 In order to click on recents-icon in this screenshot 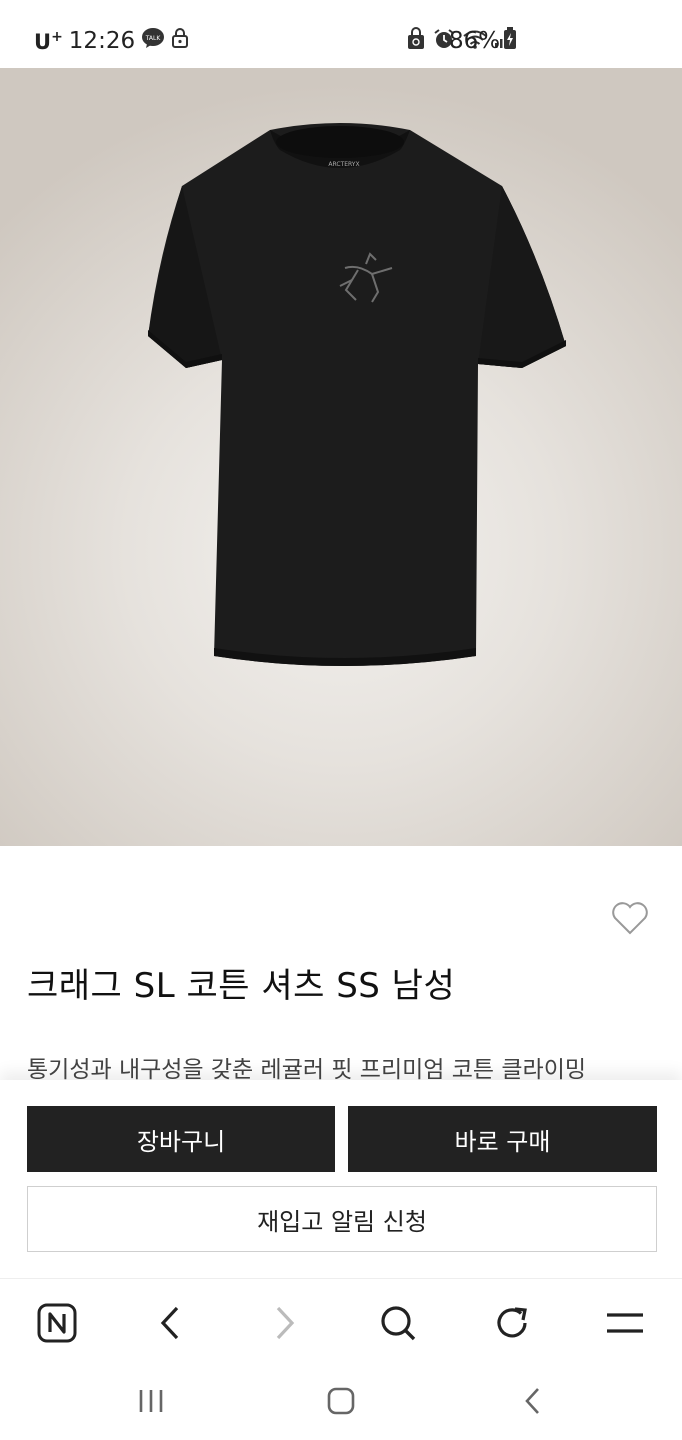, I will do `click(151, 1403)`.